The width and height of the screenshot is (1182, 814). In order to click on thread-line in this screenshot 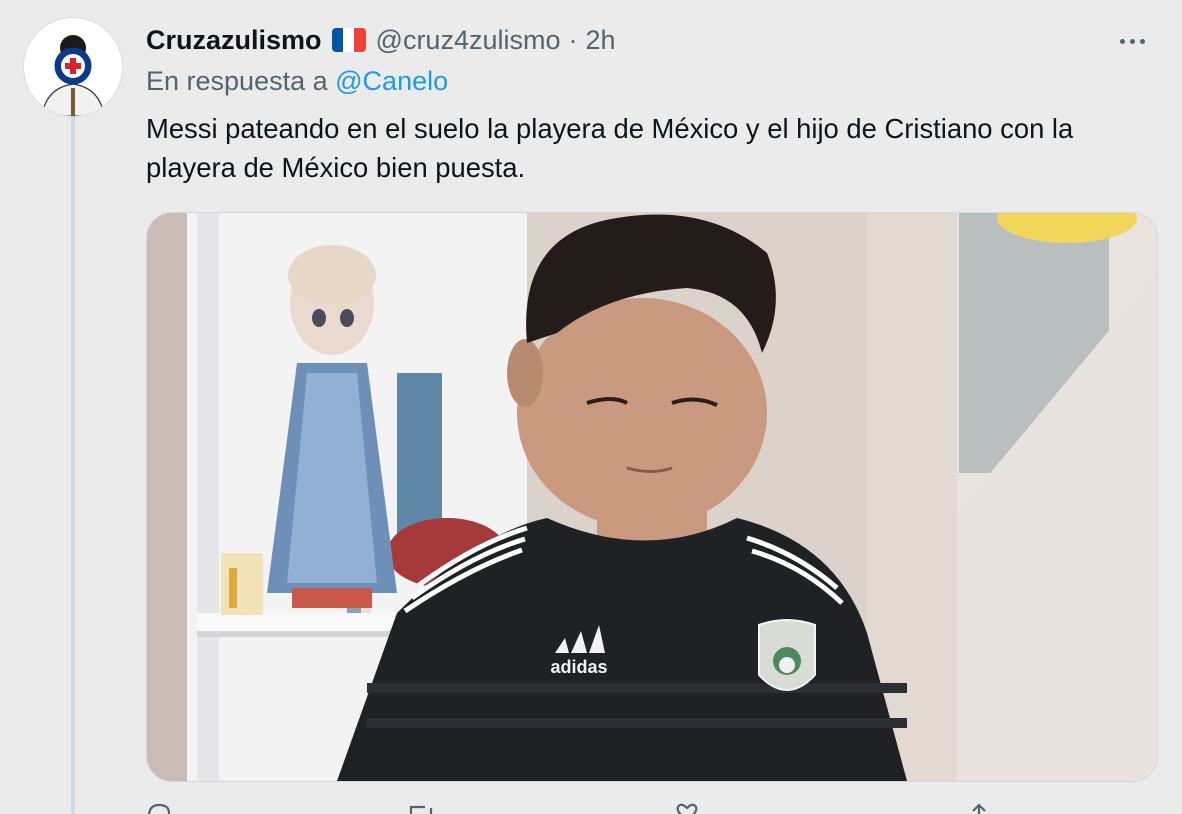, I will do `click(73, 463)`.